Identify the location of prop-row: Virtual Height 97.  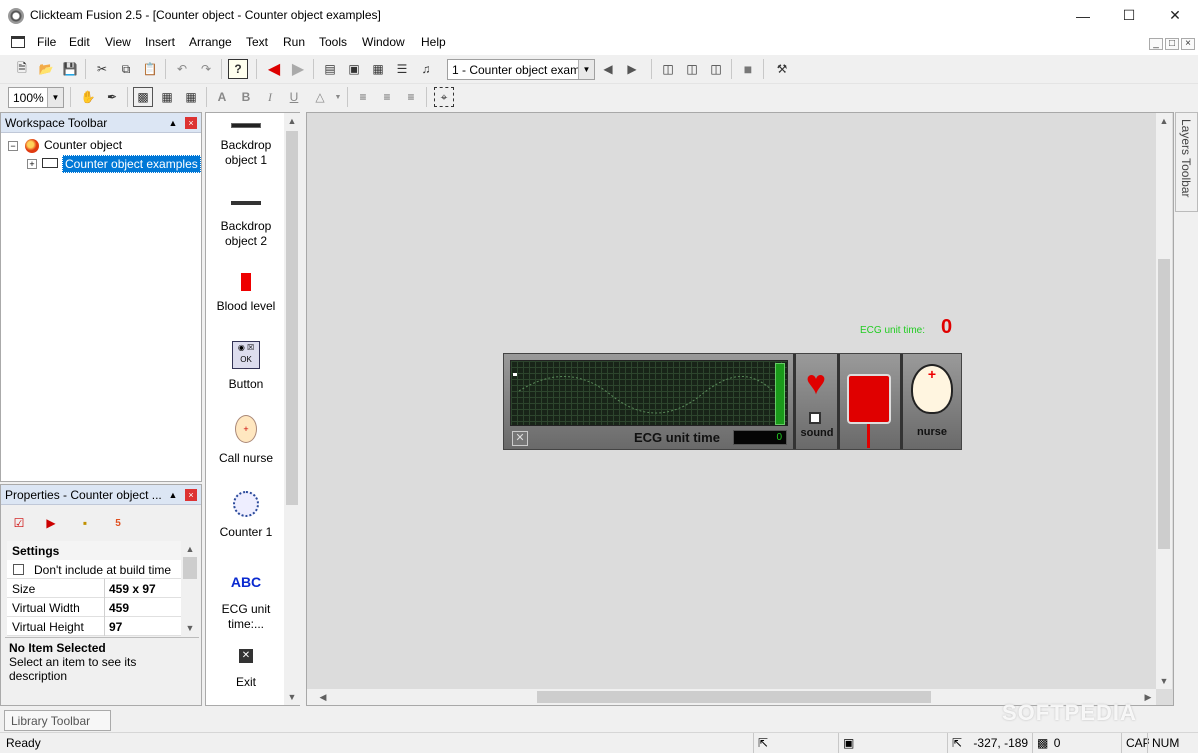
(94, 626).